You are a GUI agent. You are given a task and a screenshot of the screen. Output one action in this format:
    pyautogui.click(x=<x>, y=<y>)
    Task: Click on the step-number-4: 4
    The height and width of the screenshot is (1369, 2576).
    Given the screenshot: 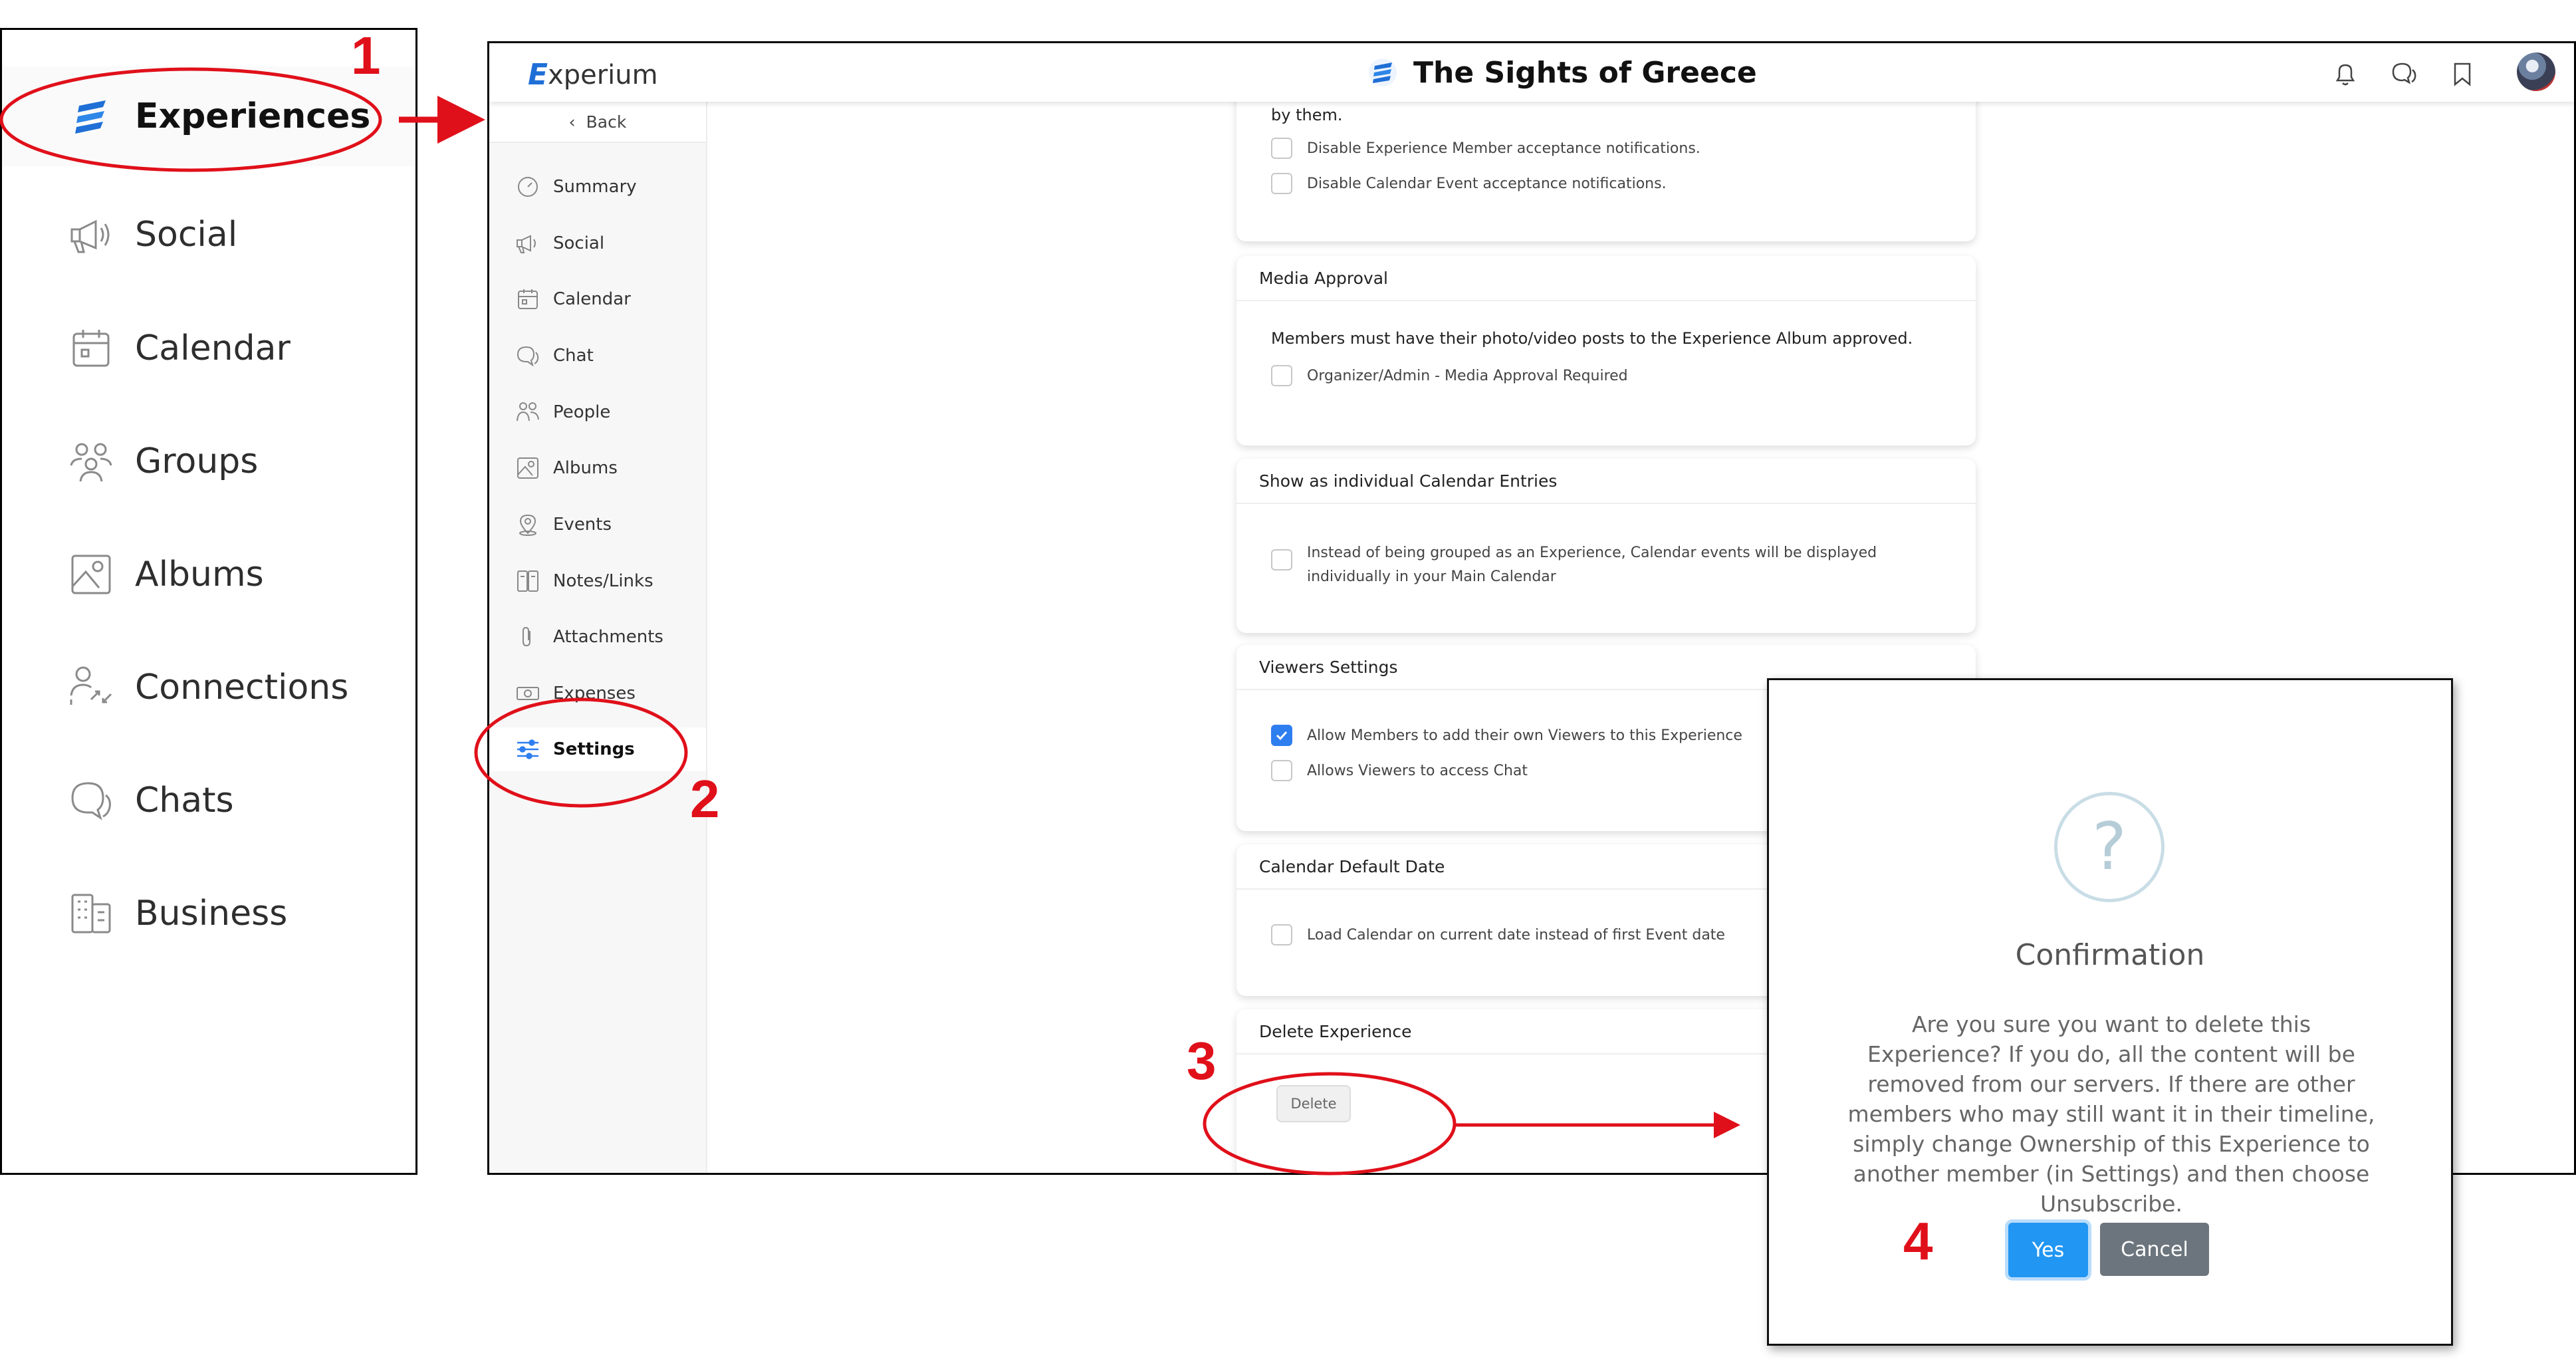 What is the action you would take?
    pyautogui.click(x=1918, y=1241)
    